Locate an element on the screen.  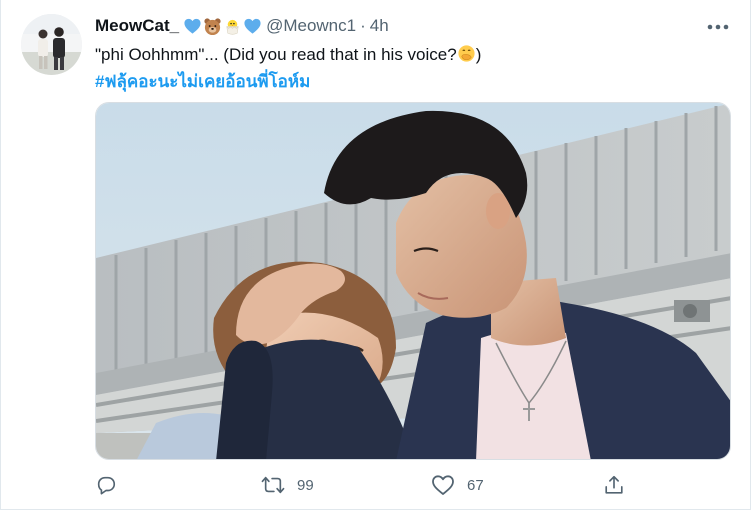
avatar-image is located at coordinates (51, 44).